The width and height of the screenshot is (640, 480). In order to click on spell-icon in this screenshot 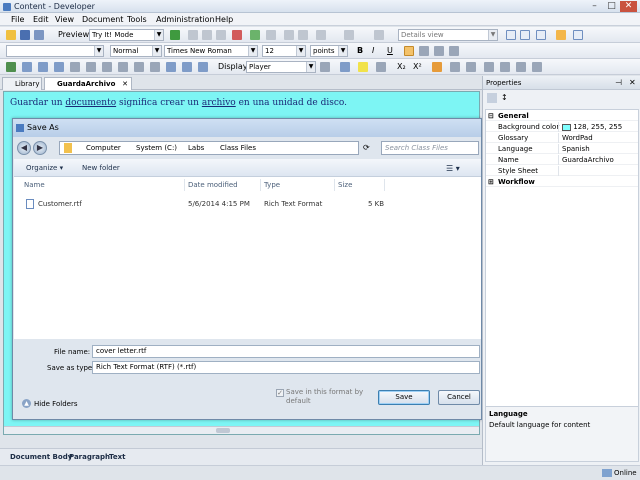, I will do `click(349, 35)`.